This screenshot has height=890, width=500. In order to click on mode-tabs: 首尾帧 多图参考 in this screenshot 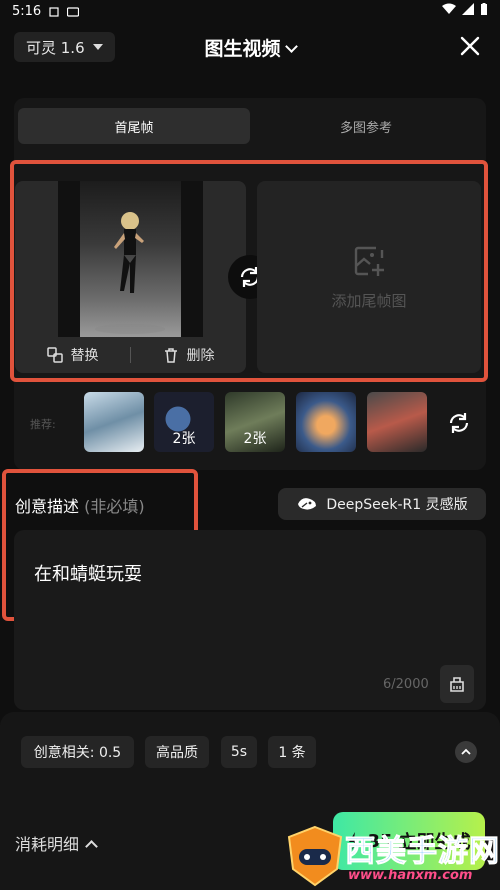, I will do `click(250, 126)`.